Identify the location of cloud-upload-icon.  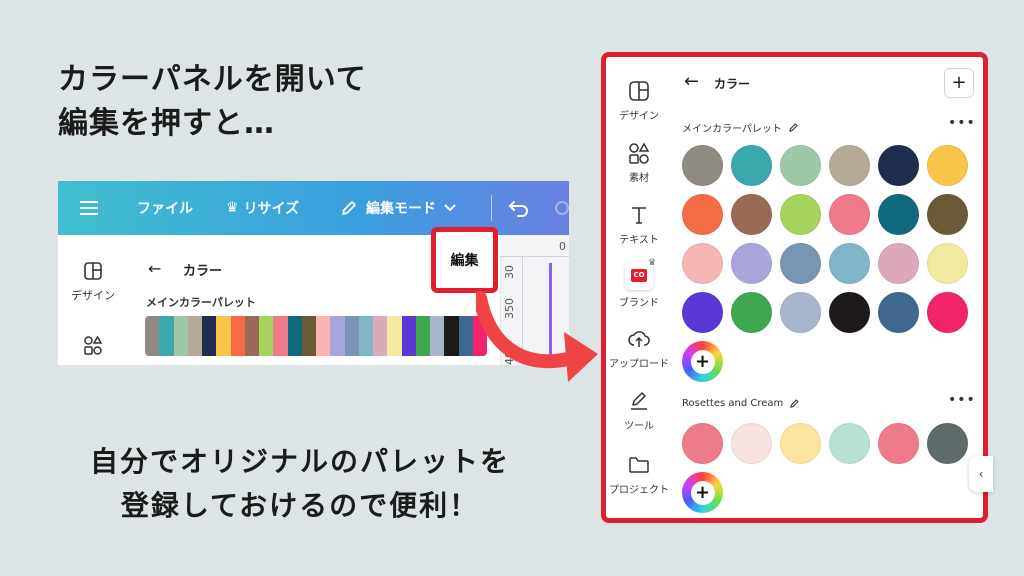
(639, 339).